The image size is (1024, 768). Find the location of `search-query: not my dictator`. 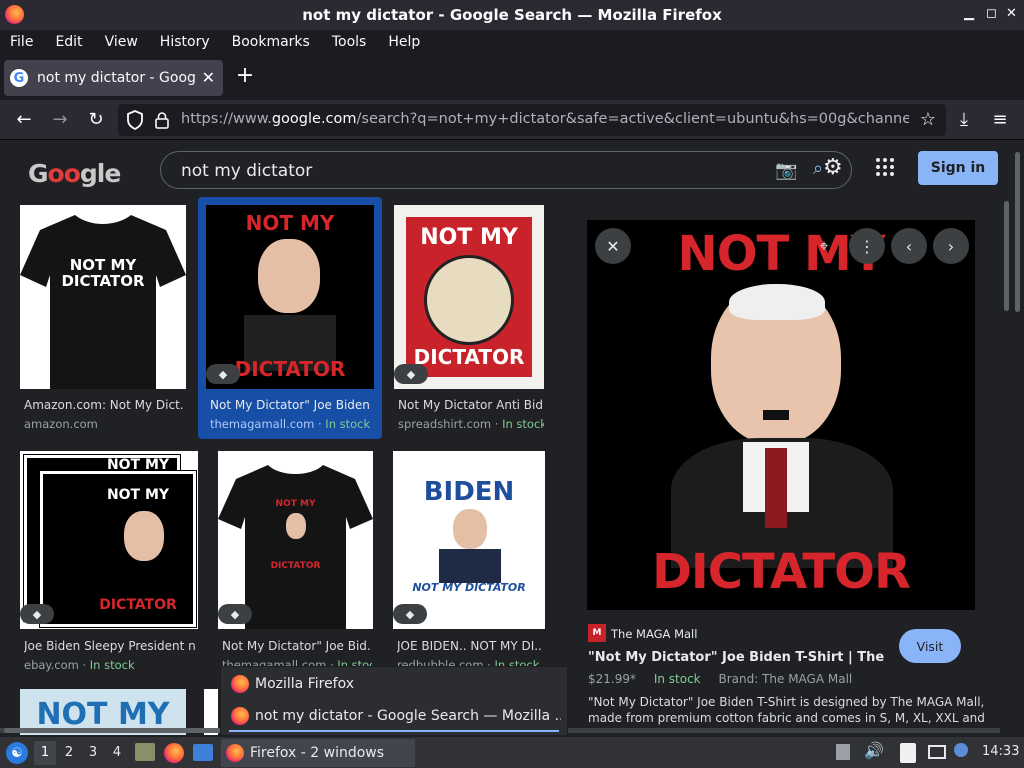

search-query: not my dictator is located at coordinates (246, 171).